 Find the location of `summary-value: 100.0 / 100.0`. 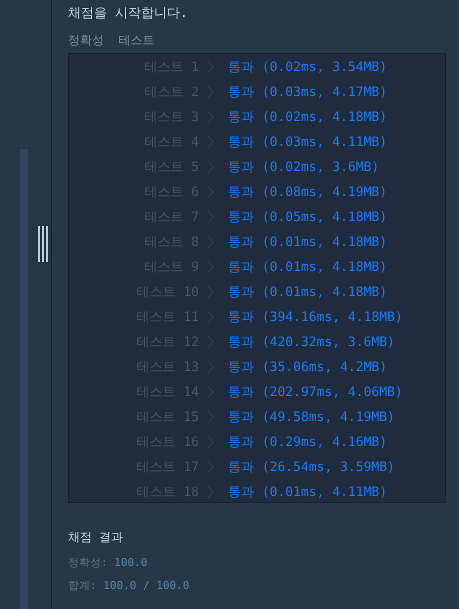

summary-value: 100.0 / 100.0 is located at coordinates (146, 585).